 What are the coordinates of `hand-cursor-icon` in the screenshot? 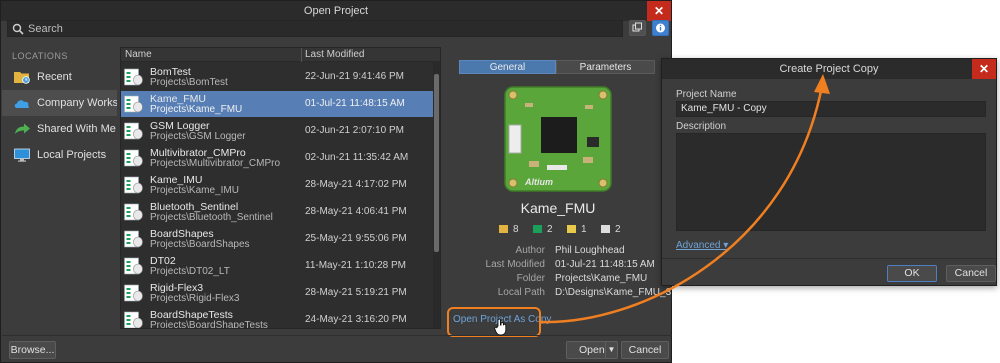 It's located at (500, 327).